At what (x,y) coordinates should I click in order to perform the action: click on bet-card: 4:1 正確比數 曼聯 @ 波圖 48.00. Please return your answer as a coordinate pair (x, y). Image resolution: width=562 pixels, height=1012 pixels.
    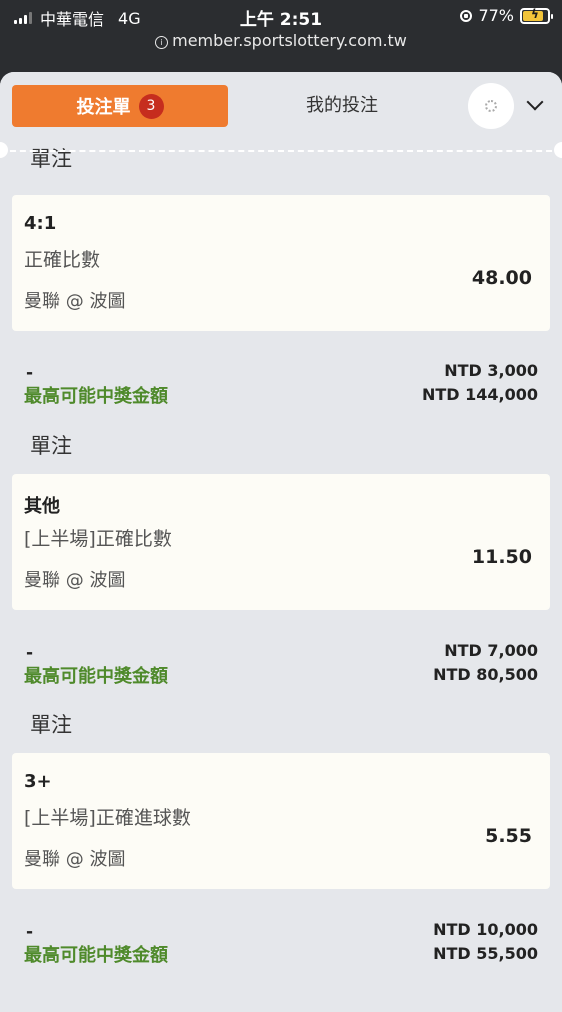
    Looking at the image, I should click on (281, 263).